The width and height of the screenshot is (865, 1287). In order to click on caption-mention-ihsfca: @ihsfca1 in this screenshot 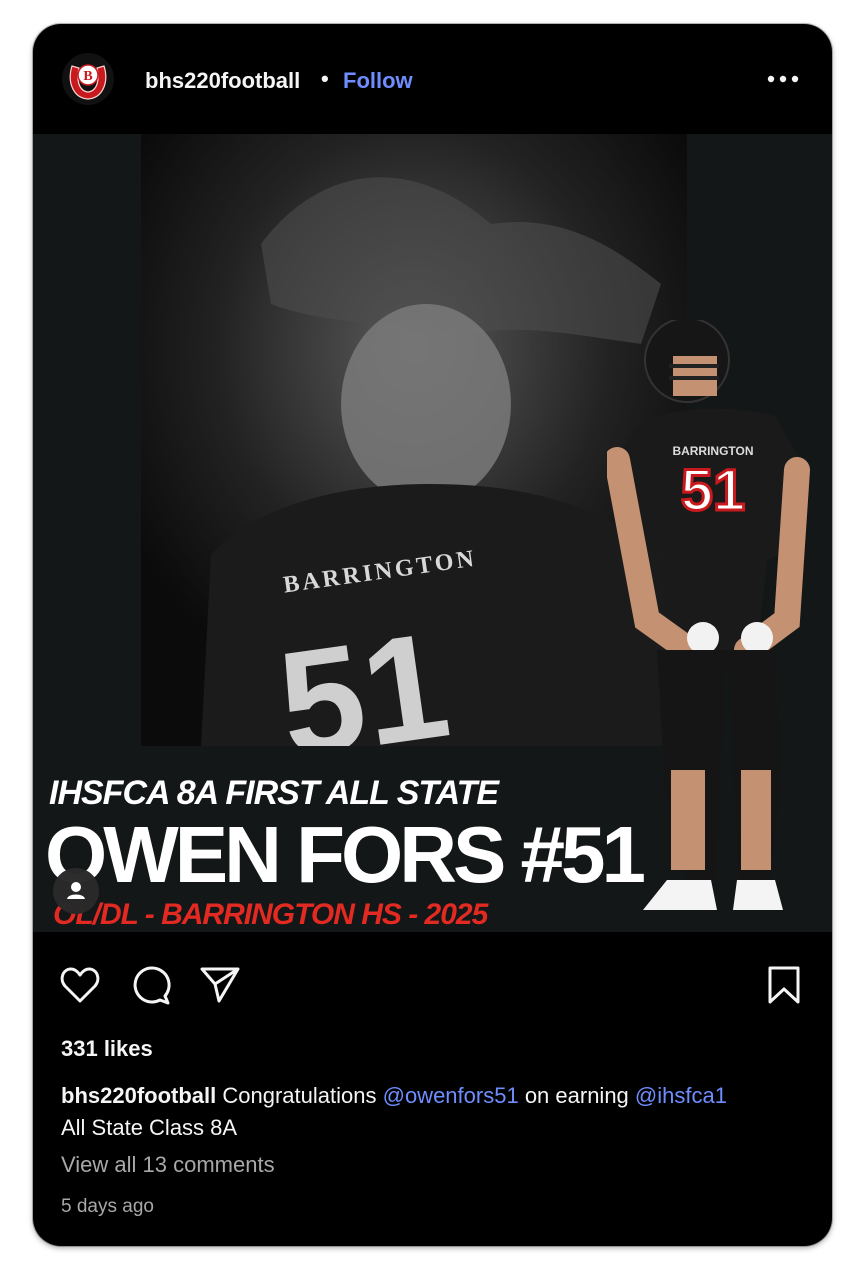, I will do `click(681, 1095)`.